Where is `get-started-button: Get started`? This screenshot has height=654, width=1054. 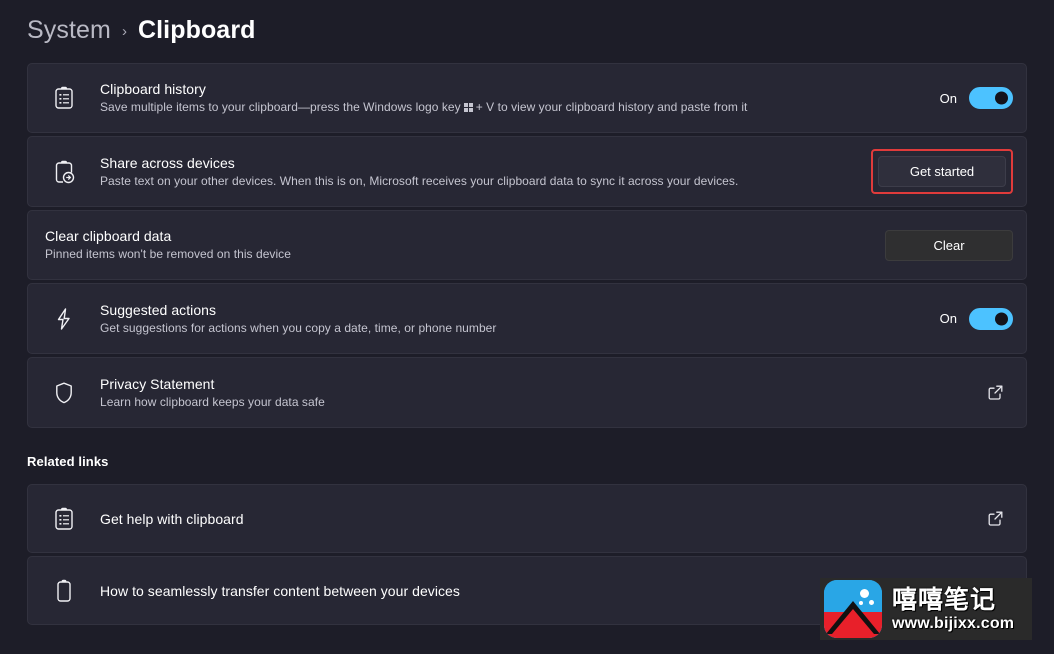 get-started-button: Get started is located at coordinates (942, 171).